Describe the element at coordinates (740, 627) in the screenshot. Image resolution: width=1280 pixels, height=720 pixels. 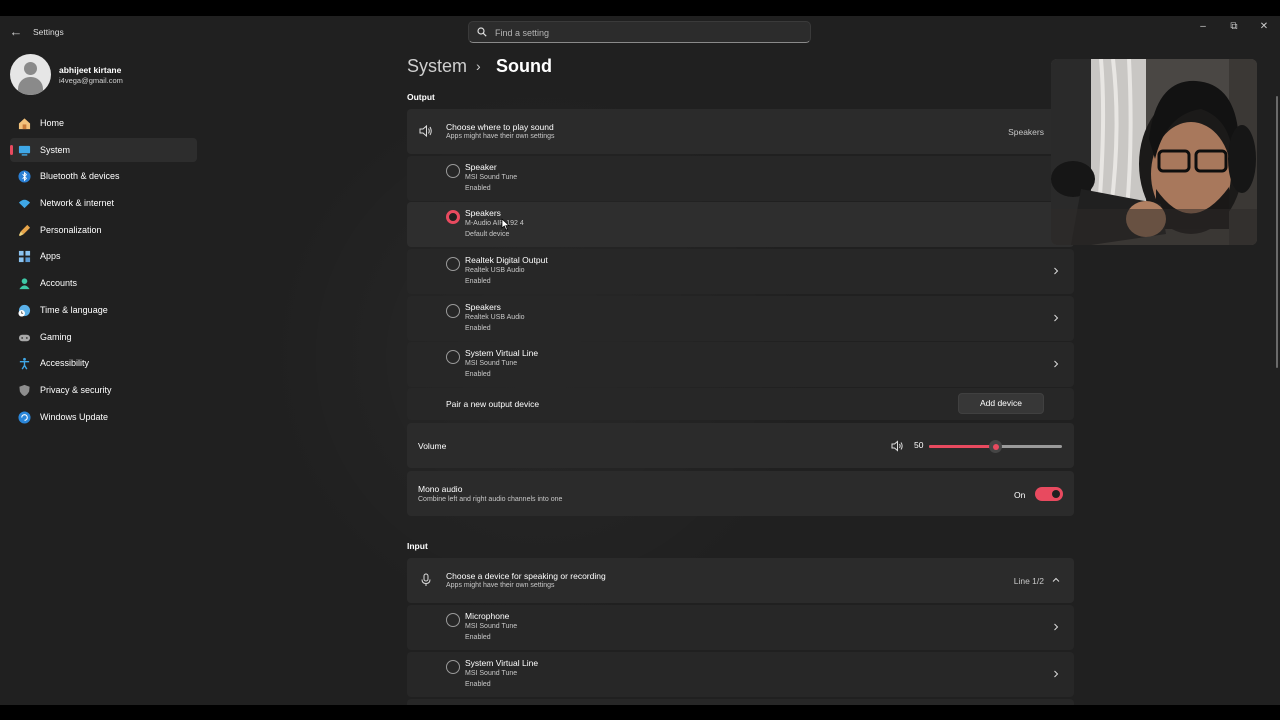
I see `input-device-row: Microphone MSI Sound Tune Enabled` at that location.